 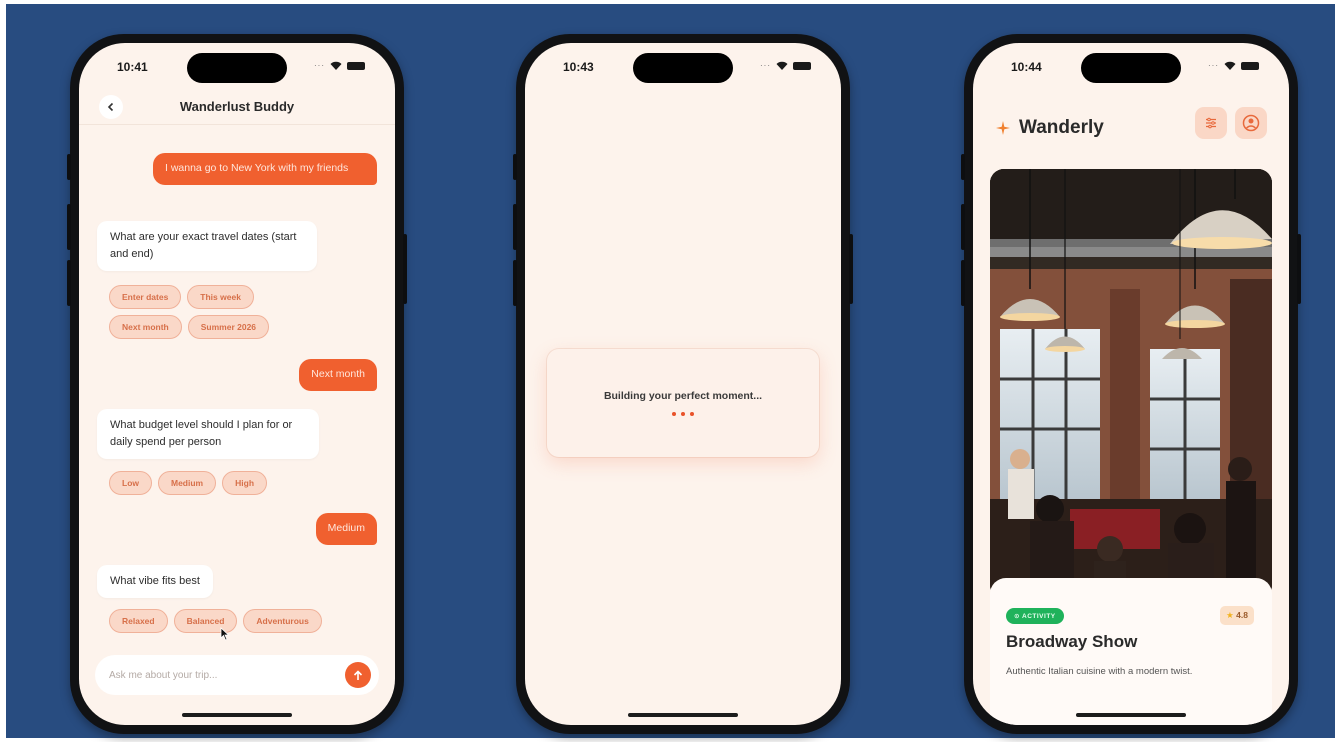 I want to click on chevron-left-icon, so click(x=110, y=107).